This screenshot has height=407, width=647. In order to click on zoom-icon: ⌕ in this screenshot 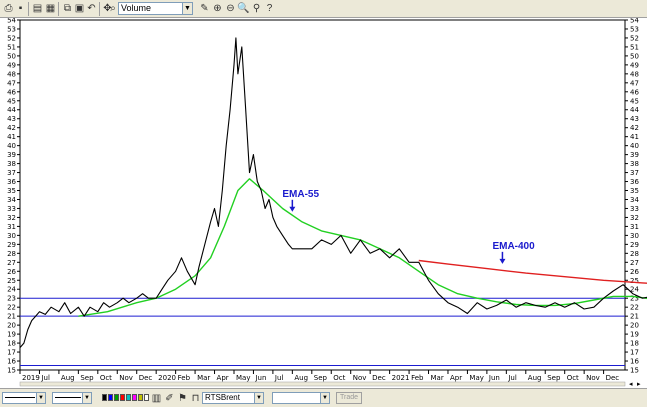, I will do `click(113, 8)`.